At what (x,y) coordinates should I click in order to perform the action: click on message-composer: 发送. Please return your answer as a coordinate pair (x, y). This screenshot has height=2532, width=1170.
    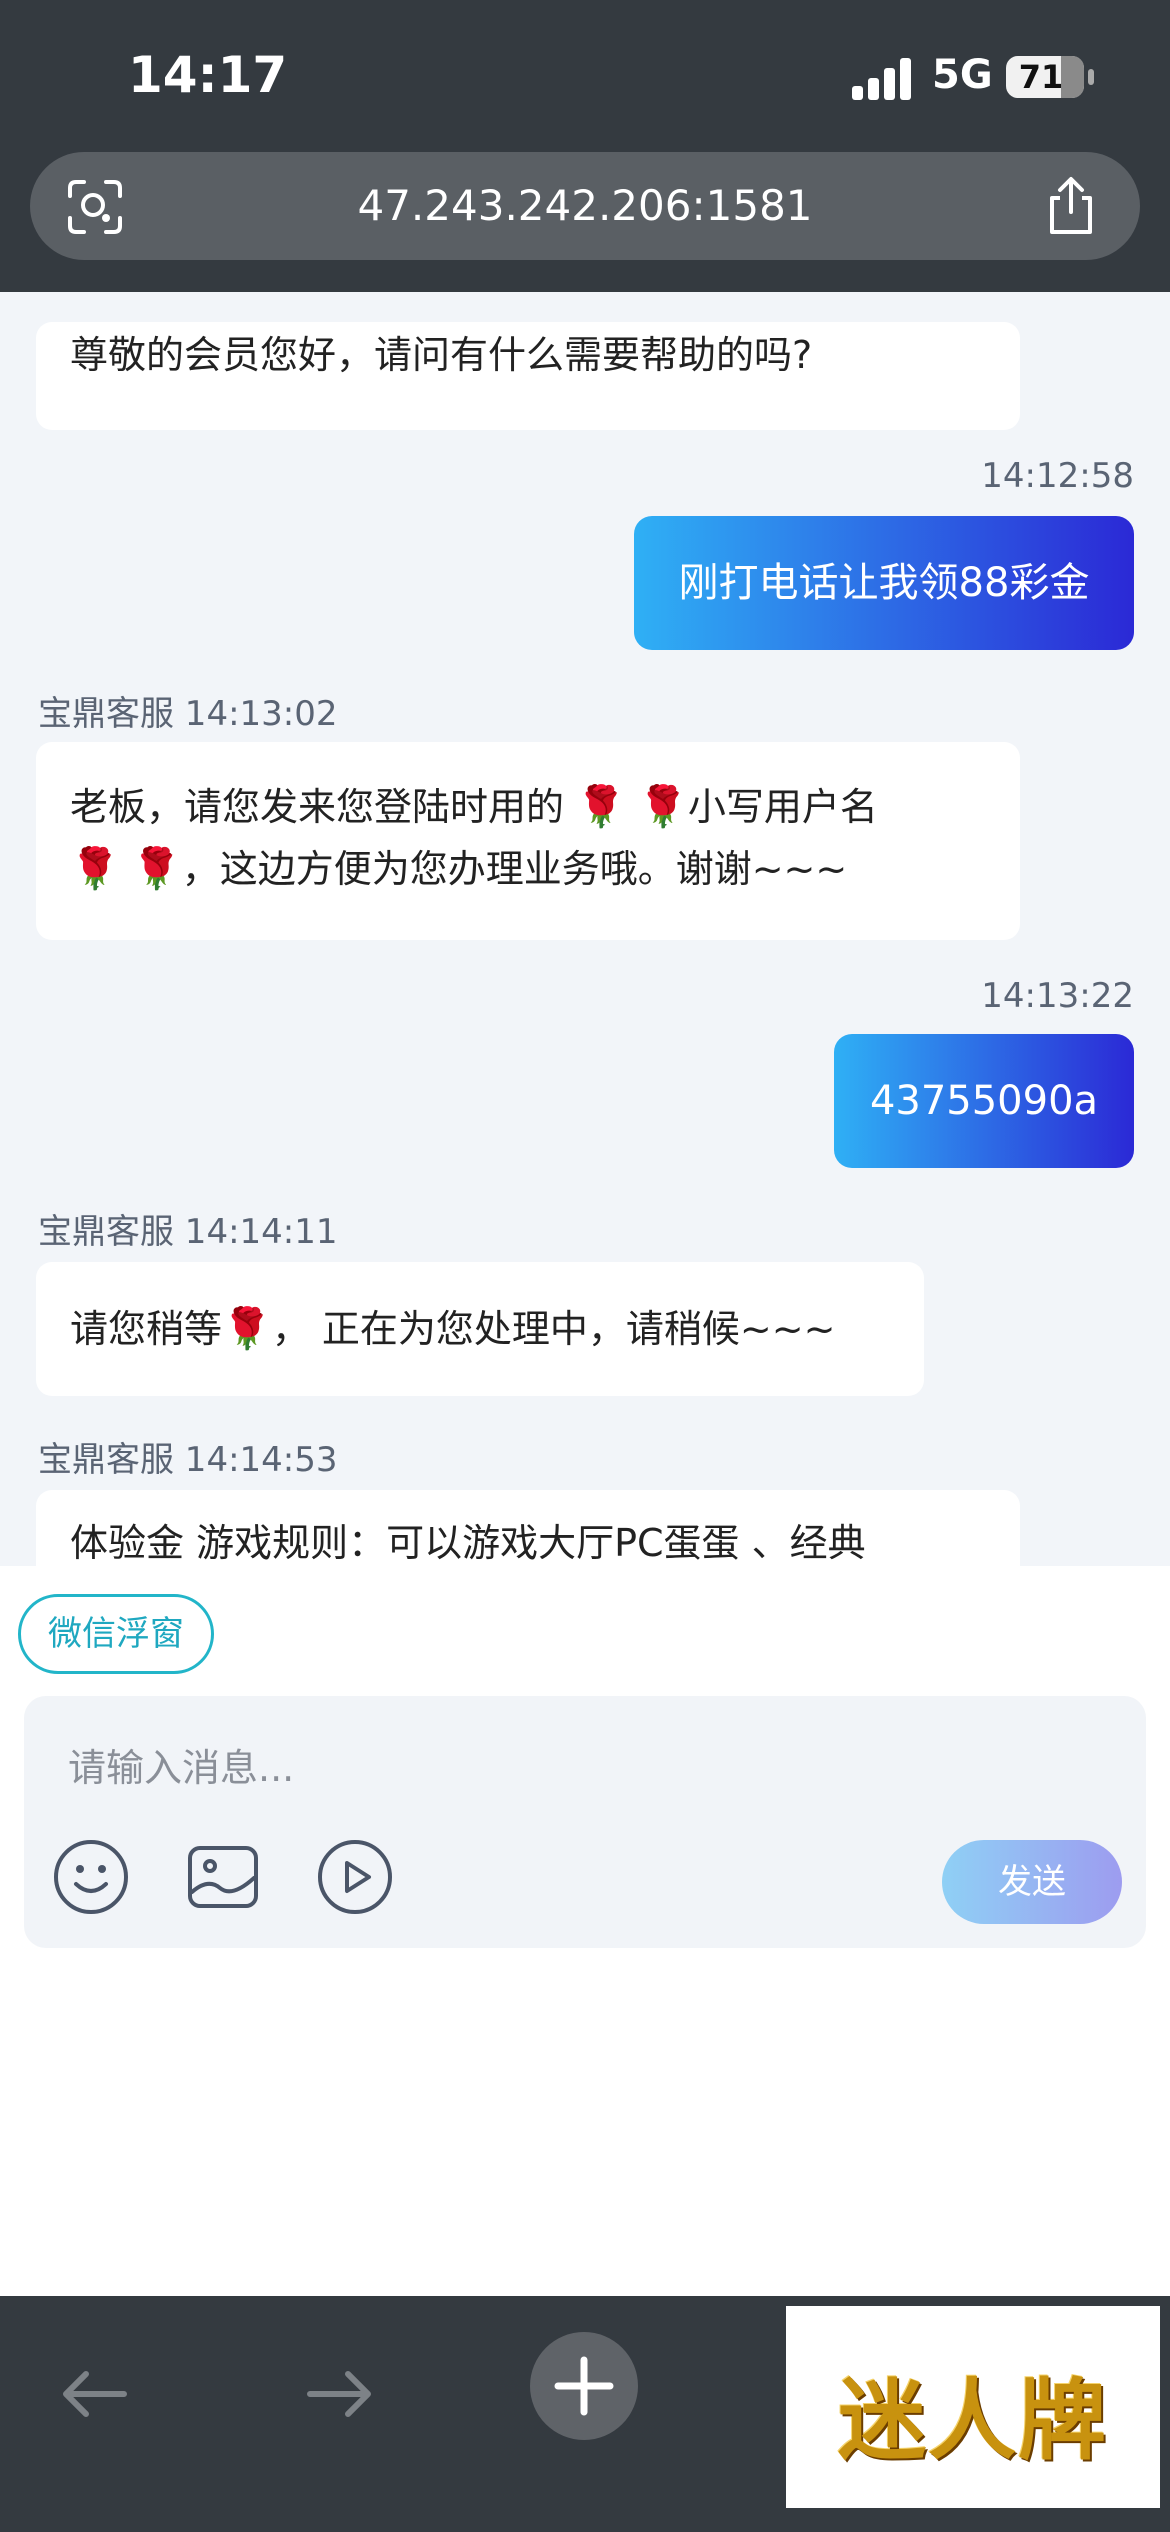
    Looking at the image, I should click on (585, 1822).